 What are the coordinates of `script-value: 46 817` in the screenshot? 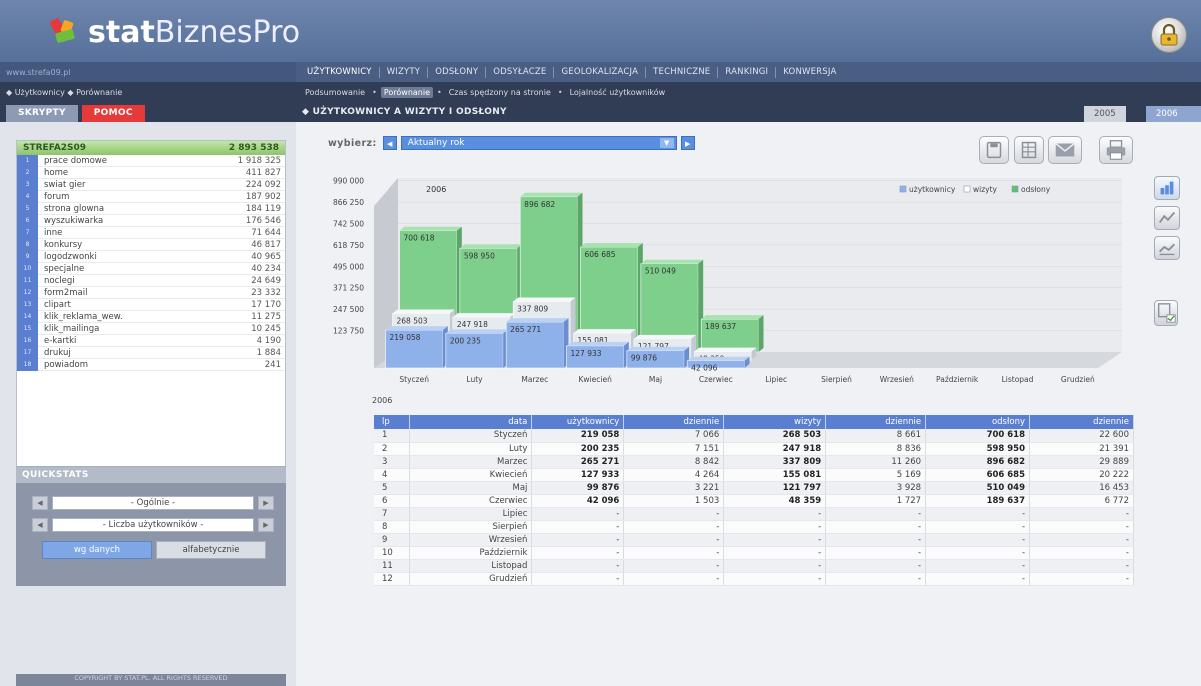 It's located at (266, 244).